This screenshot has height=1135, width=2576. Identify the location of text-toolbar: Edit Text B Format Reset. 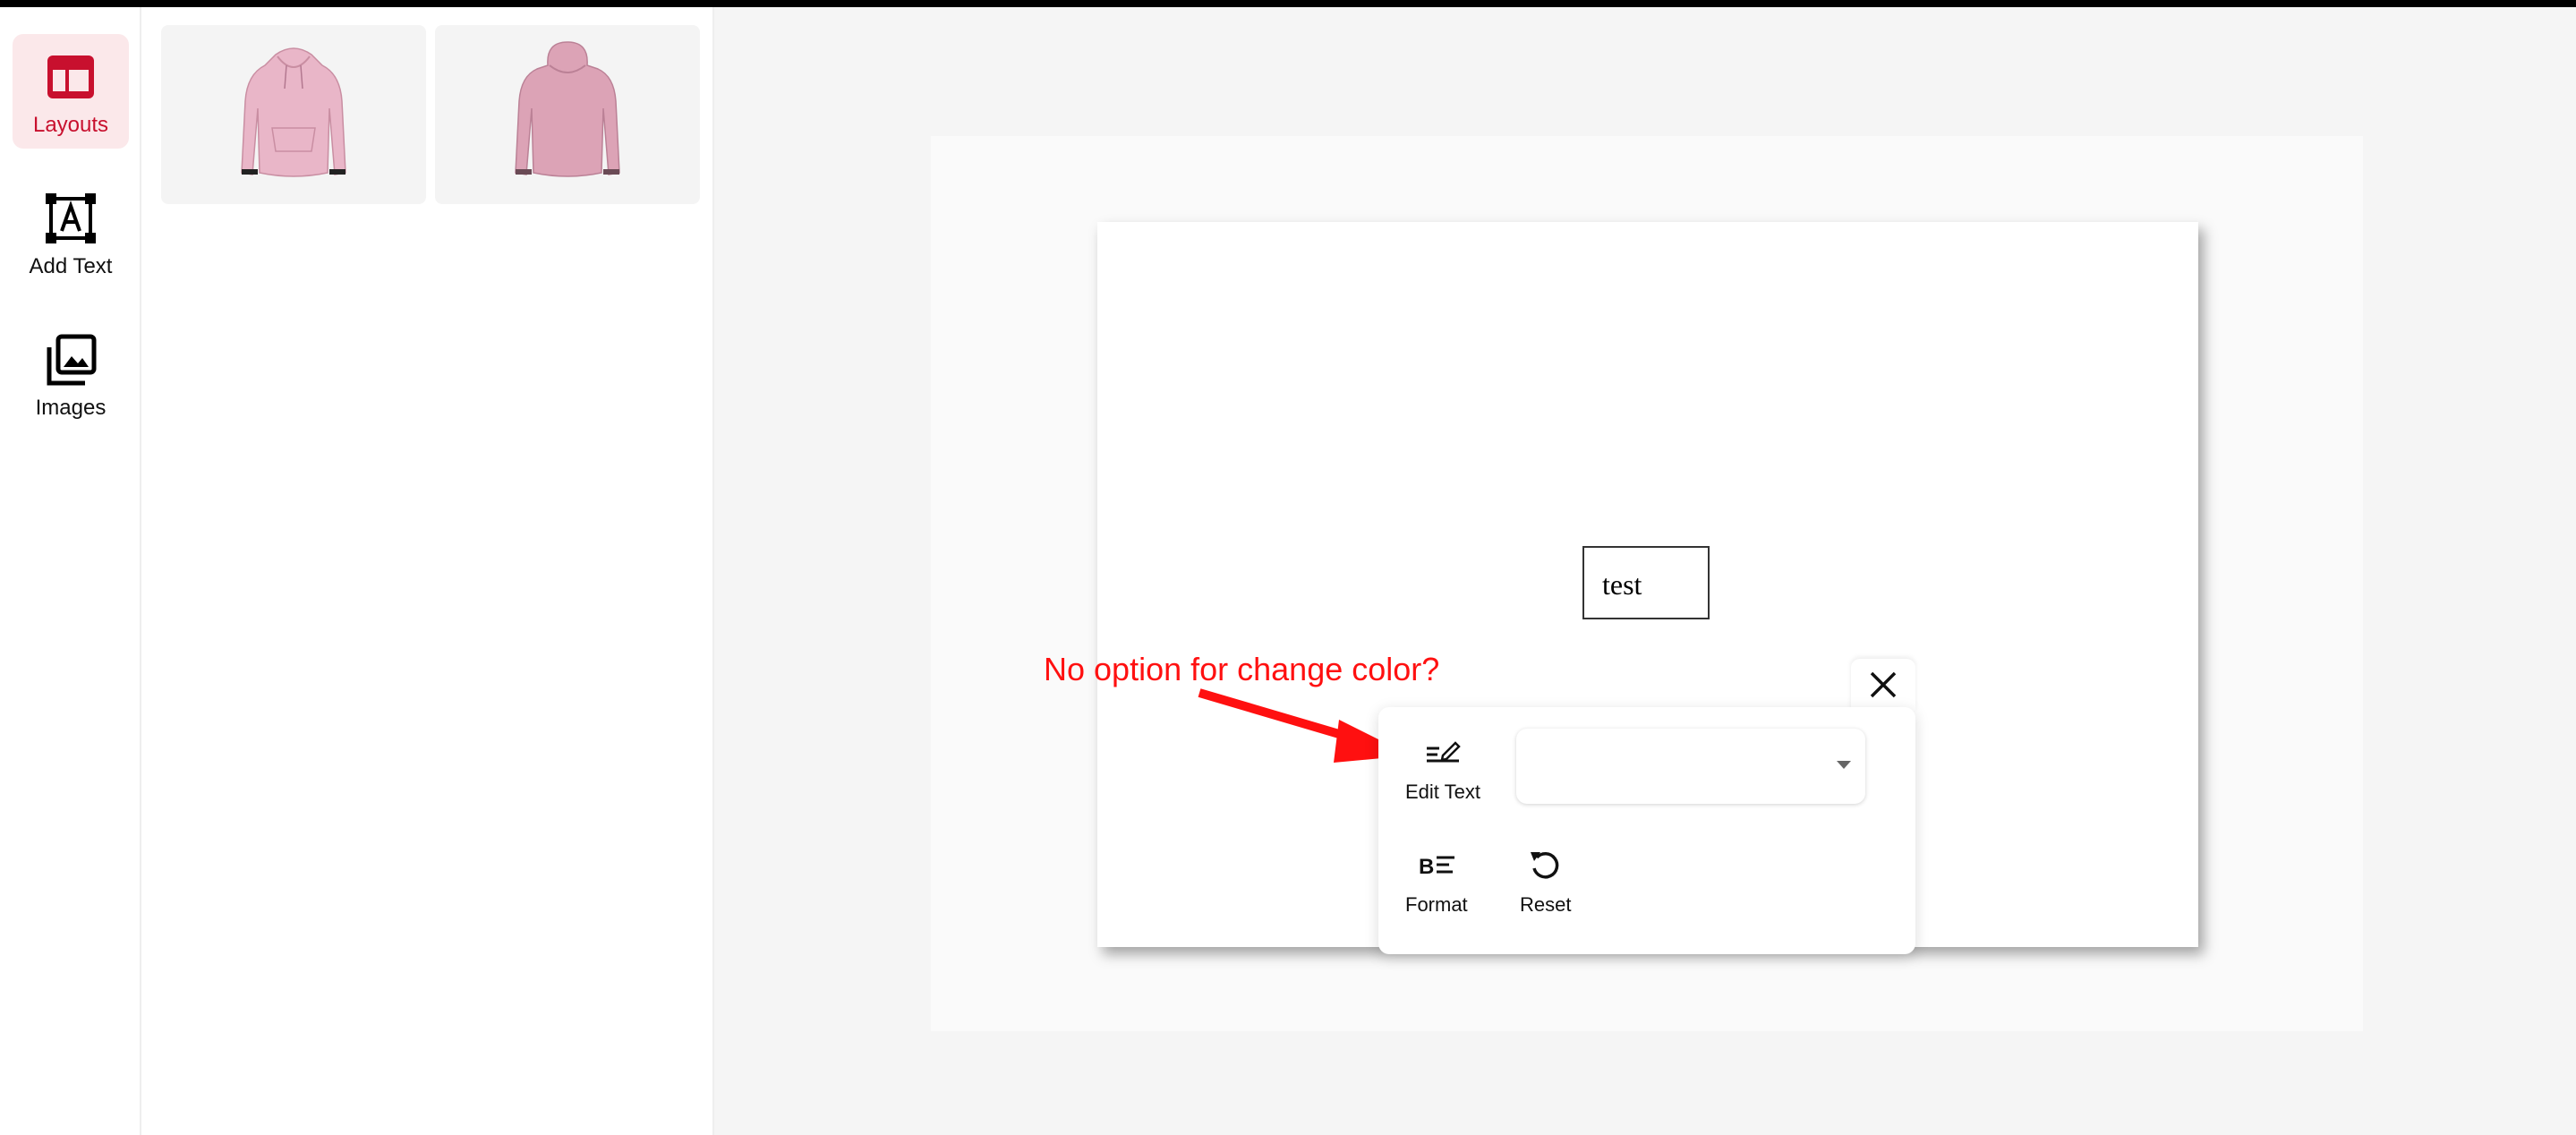
(1646, 830).